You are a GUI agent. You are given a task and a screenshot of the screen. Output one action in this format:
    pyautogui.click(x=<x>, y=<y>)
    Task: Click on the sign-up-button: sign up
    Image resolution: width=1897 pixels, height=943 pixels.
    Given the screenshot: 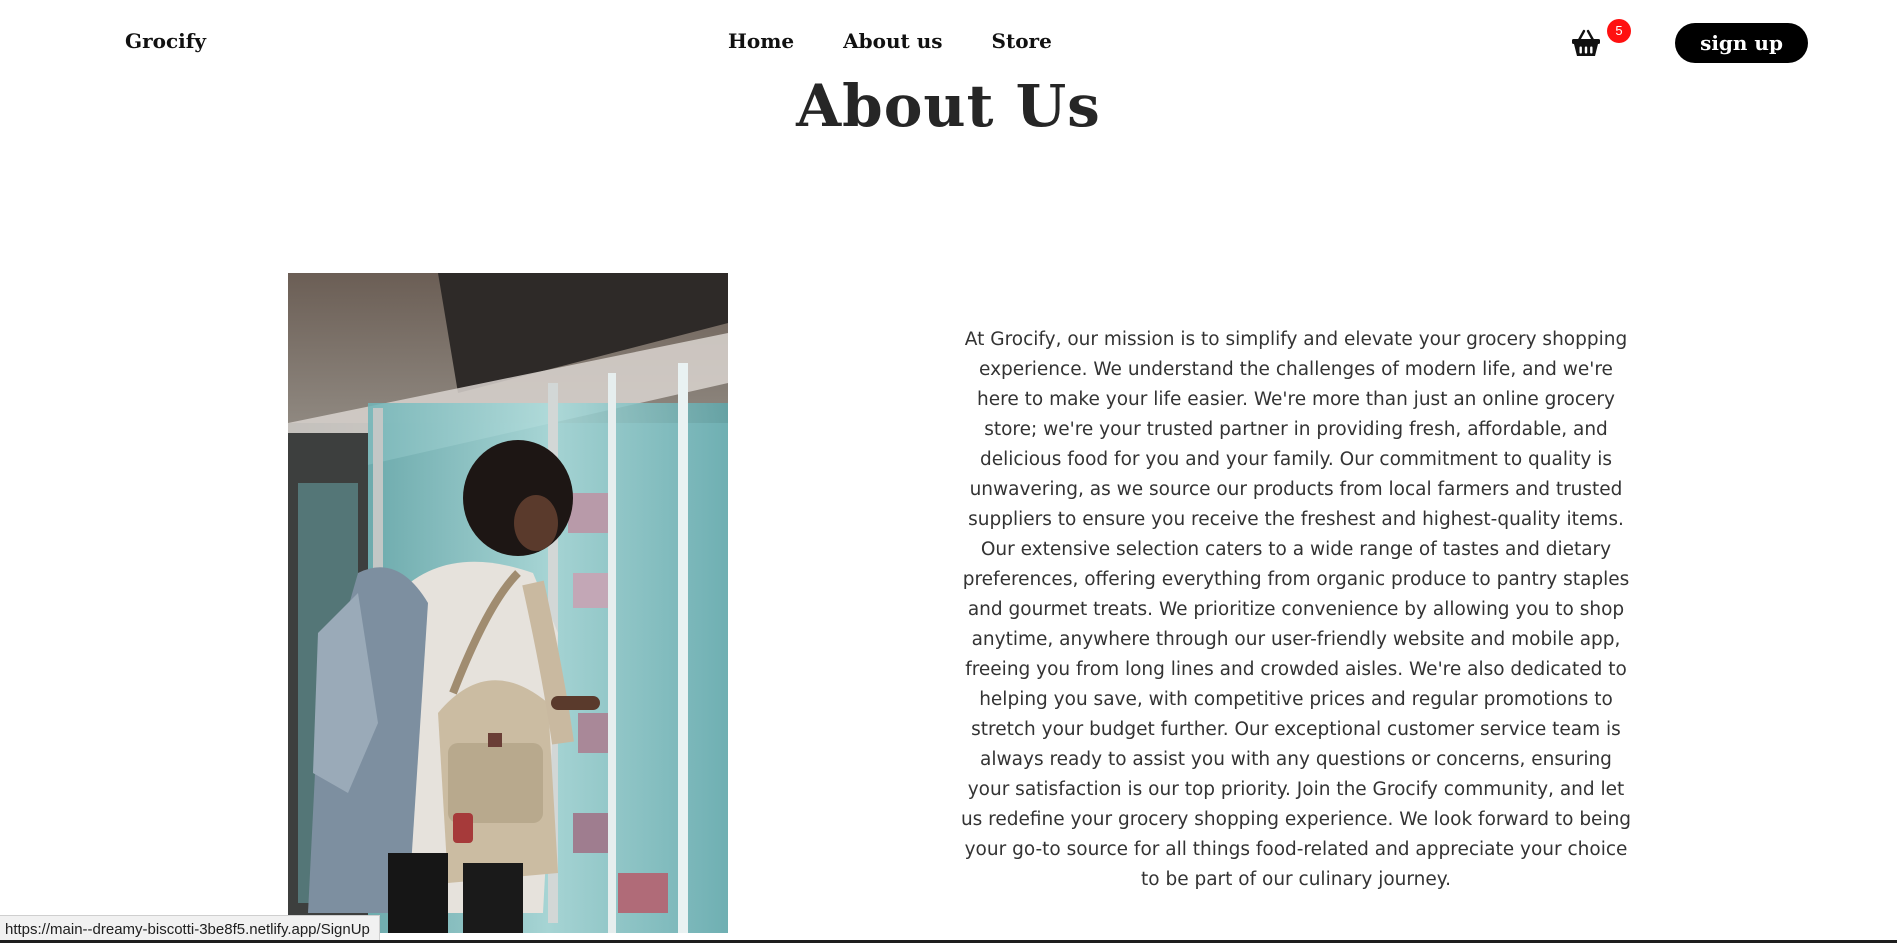 What is the action you would take?
    pyautogui.click(x=1741, y=43)
    